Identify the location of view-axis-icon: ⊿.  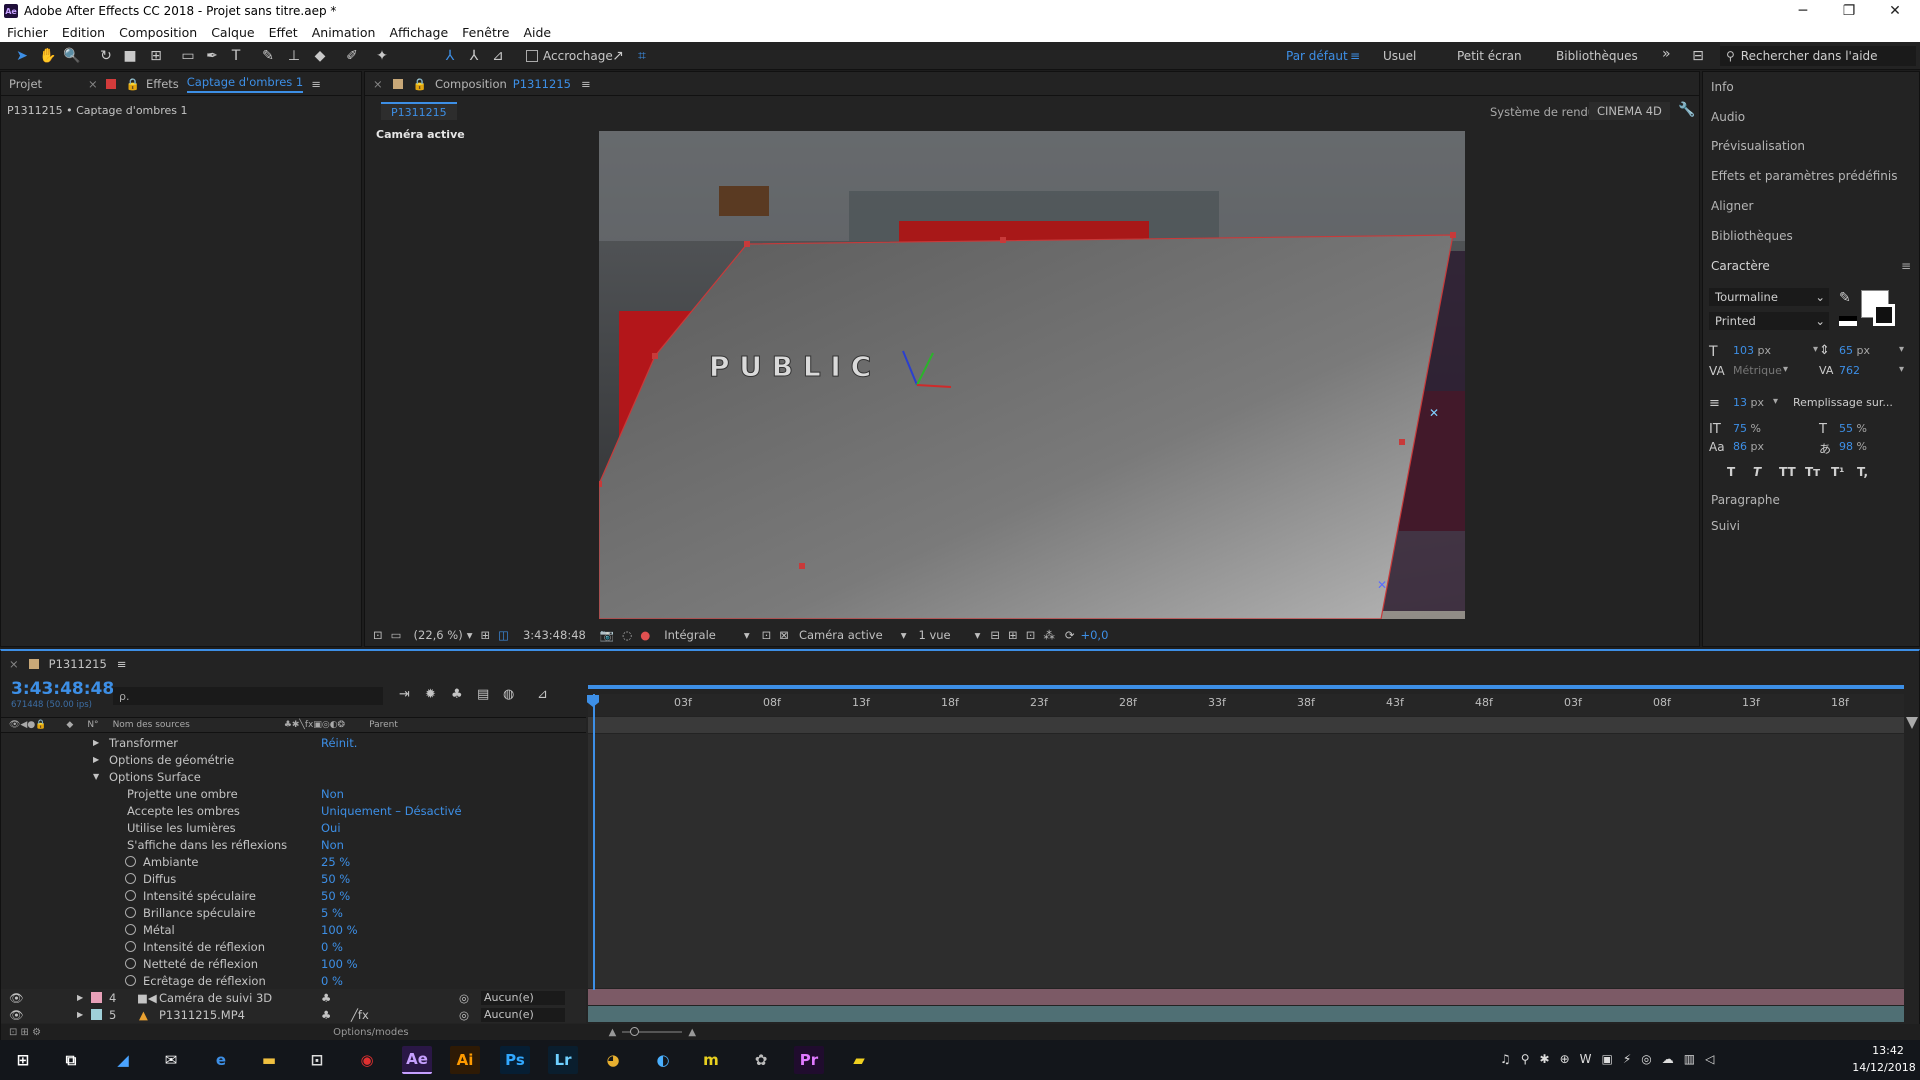
(498, 56).